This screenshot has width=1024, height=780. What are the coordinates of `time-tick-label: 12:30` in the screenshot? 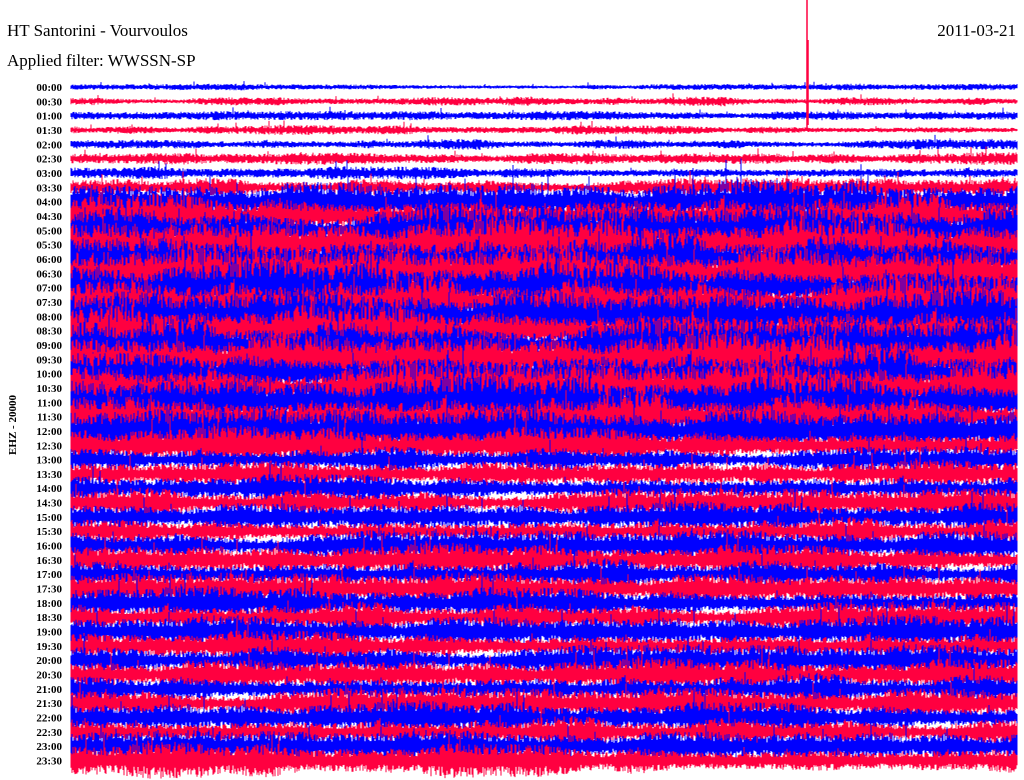 It's located at (49, 446).